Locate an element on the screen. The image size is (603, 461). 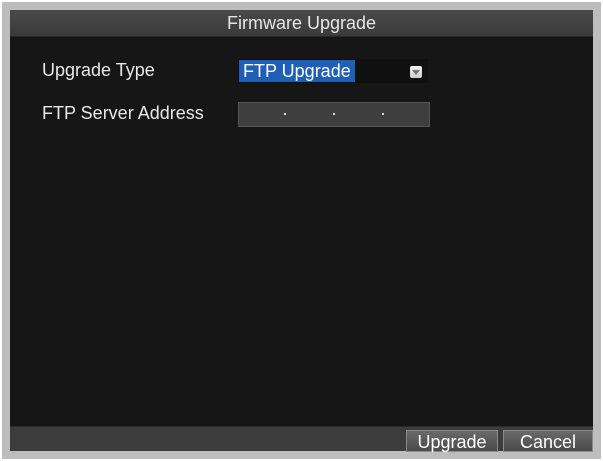
cancel-button: Cancel is located at coordinates (548, 441).